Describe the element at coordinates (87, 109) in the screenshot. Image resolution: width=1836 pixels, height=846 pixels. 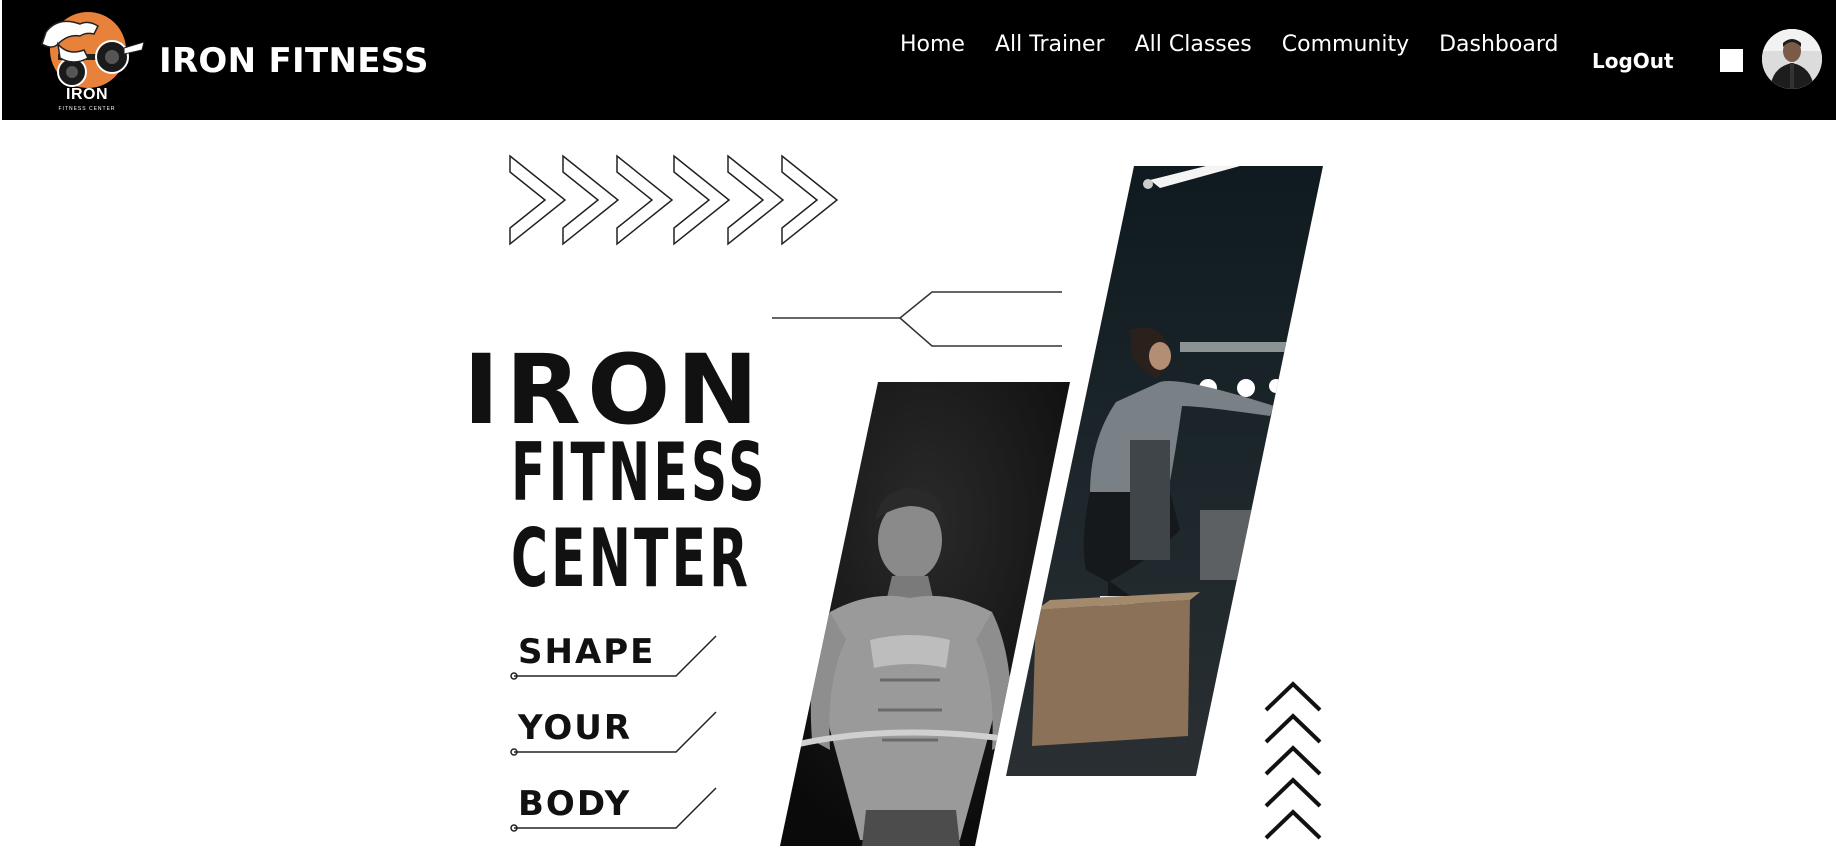
I see `logo-subtext: FITNESS CENTER` at that location.